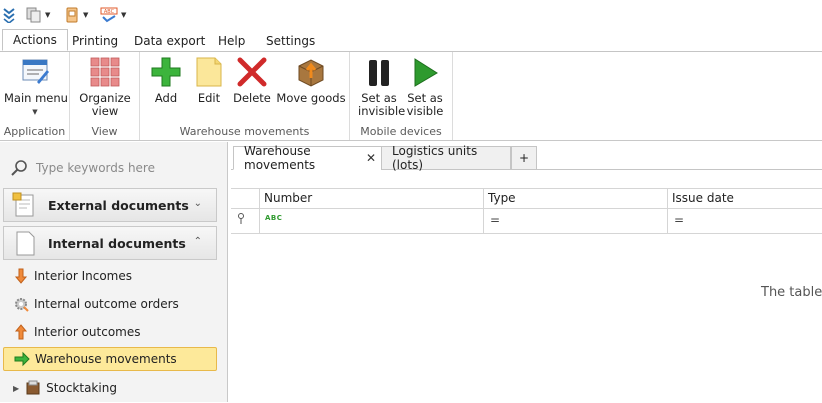 The width and height of the screenshot is (822, 403). I want to click on tab-warehouse-movements: Warehouse movements ✕, so click(308, 158).